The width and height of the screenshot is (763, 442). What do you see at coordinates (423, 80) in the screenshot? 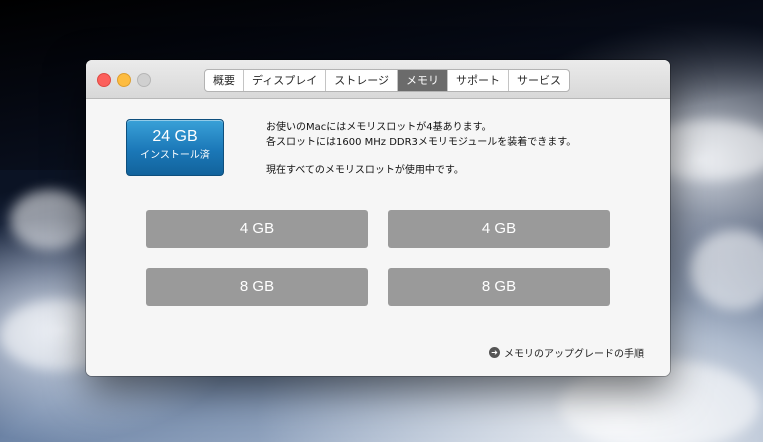
I see `tab-memory: メモリ` at bounding box center [423, 80].